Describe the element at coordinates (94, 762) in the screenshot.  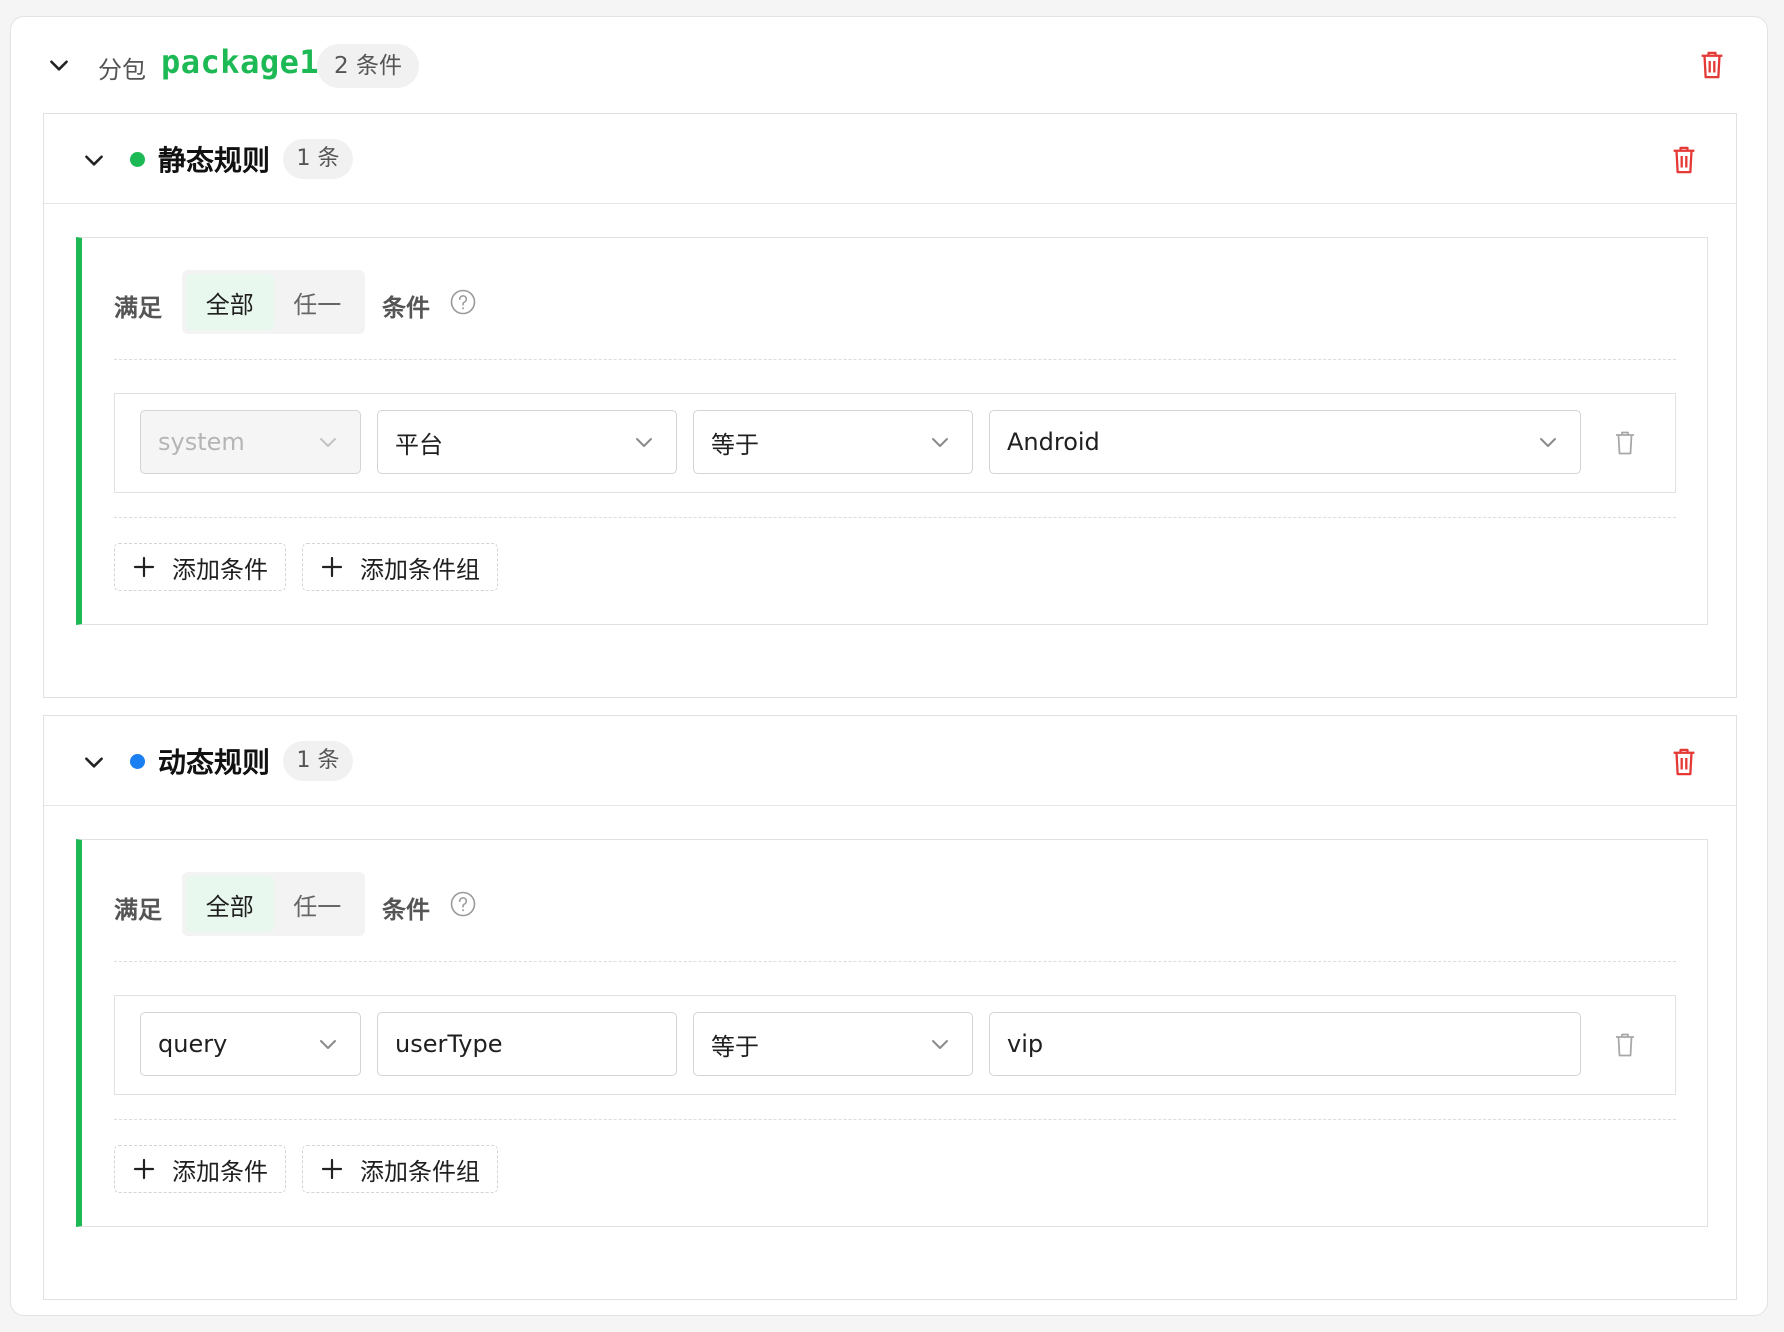
I see `dynamic-rule-collapse-chevron-down-icon` at that location.